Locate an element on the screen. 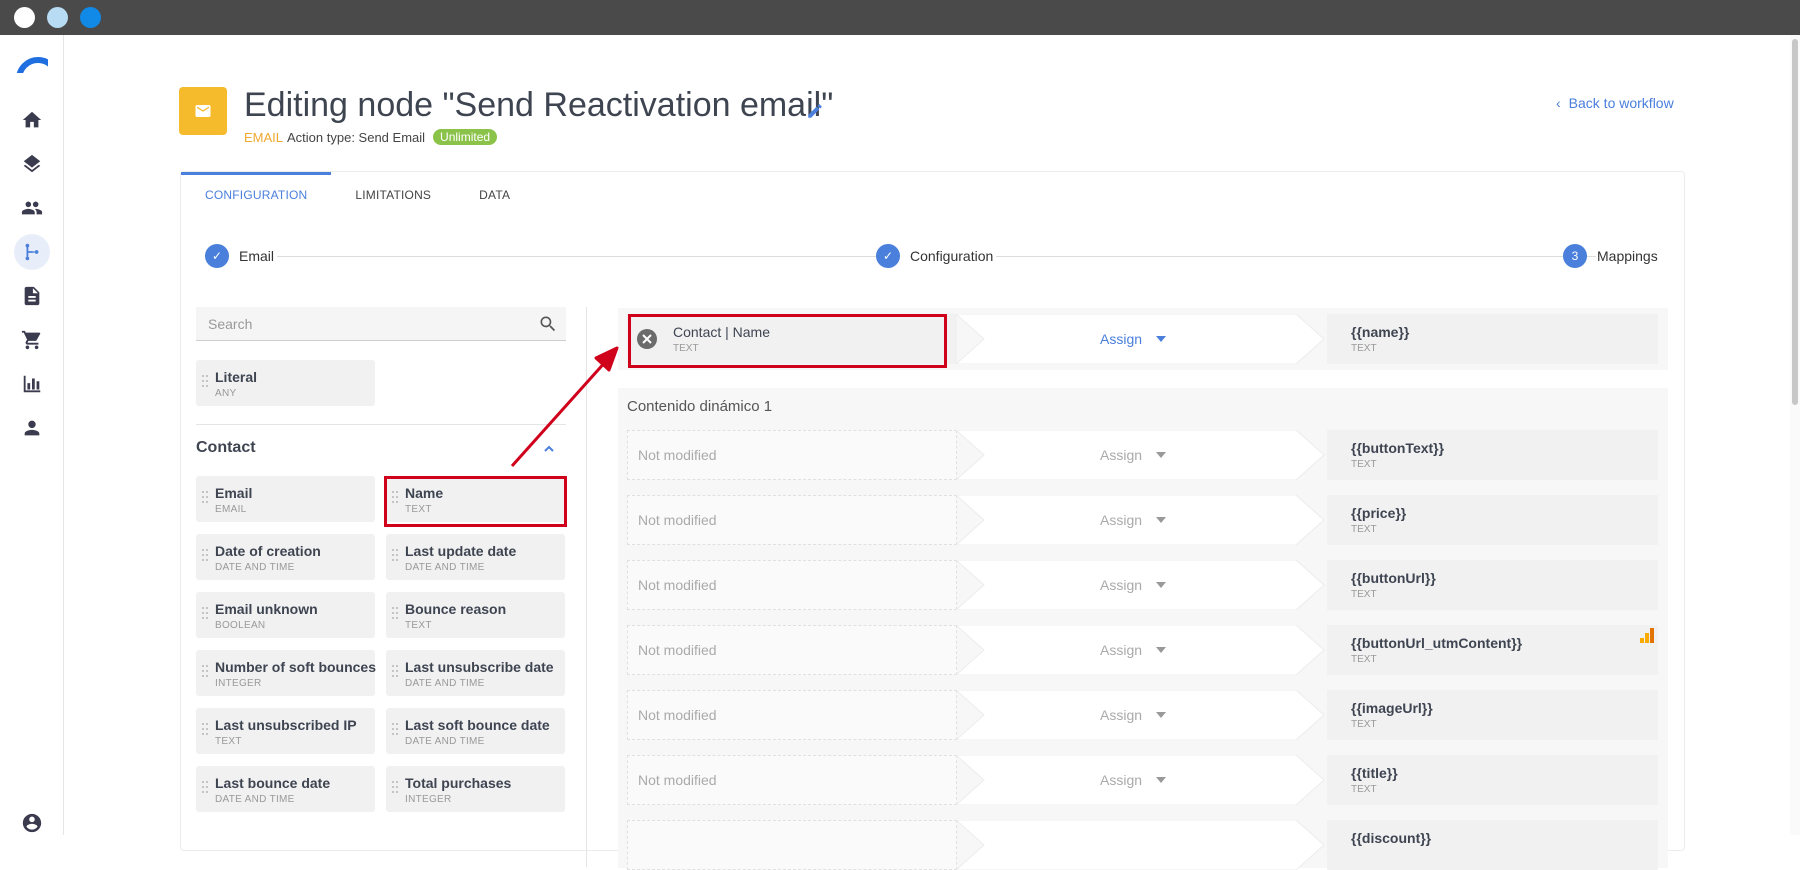  analytics-icon is located at coordinates (1647, 636).